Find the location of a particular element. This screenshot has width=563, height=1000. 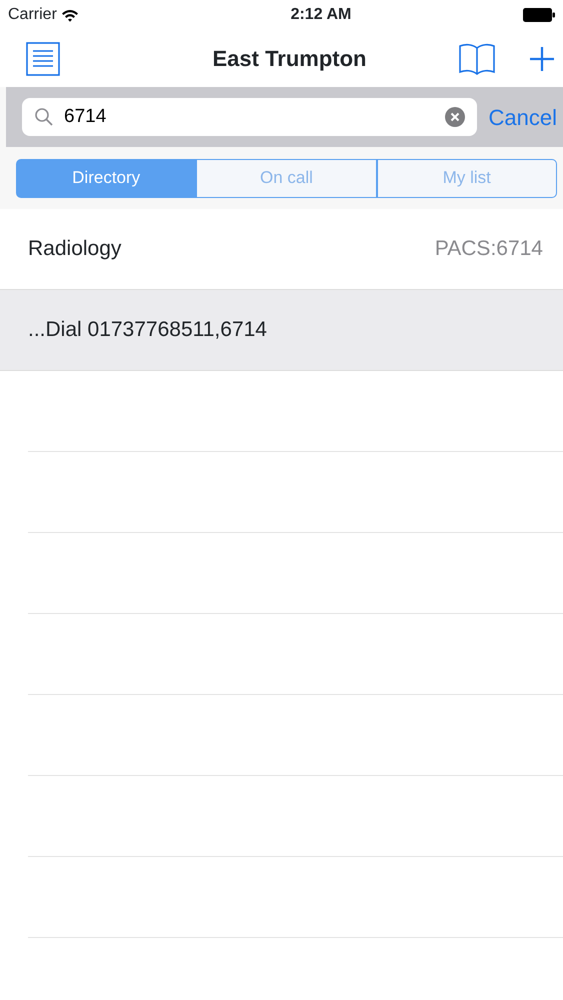

row-title: Radiology is located at coordinates (75, 249).